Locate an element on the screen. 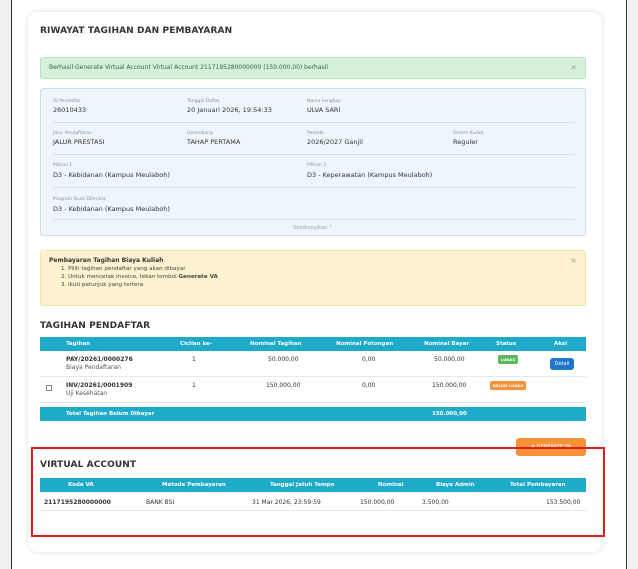 Image resolution: width=638 pixels, height=569 pixels. page-title: RIWAYAT TAGIHAN DAN PEMBAYARAN is located at coordinates (136, 31).